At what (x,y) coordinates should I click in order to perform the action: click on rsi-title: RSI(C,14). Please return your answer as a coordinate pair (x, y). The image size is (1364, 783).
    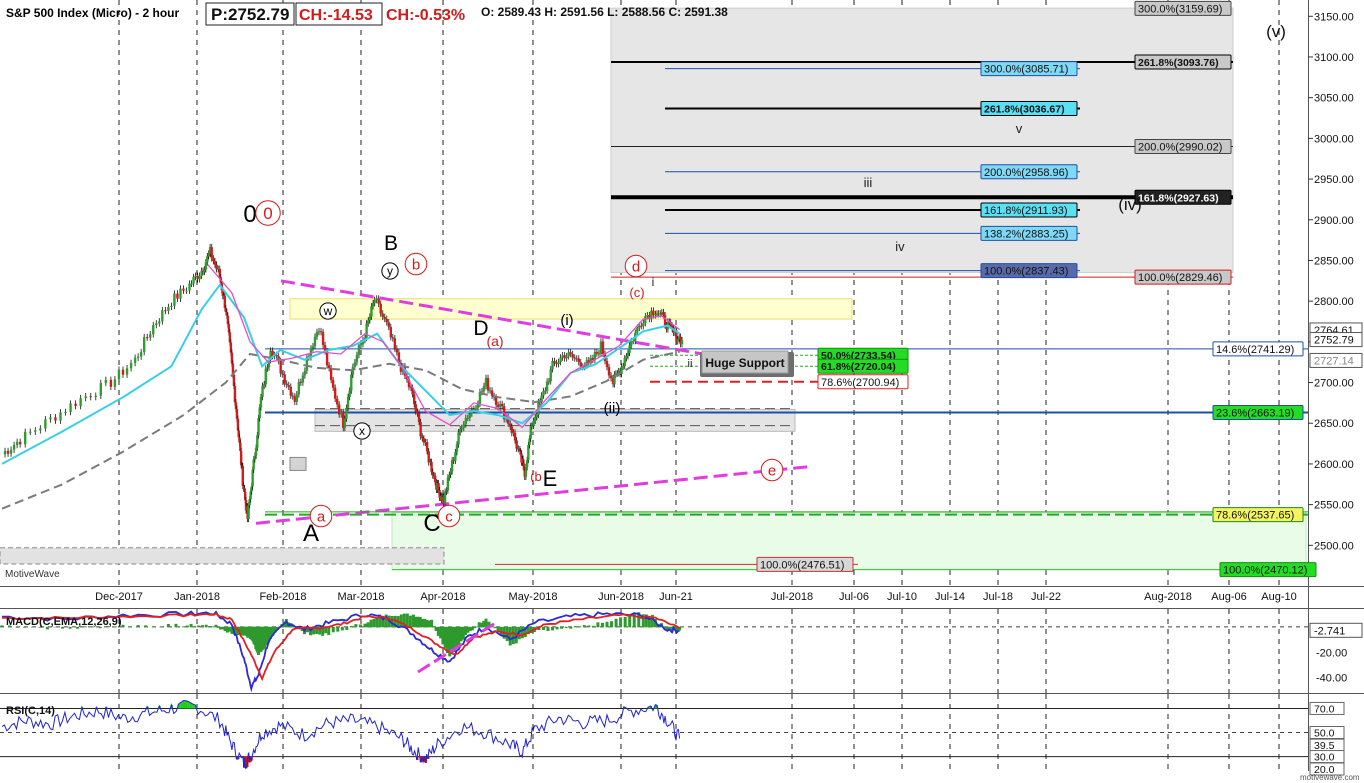
    Looking at the image, I should click on (30, 711).